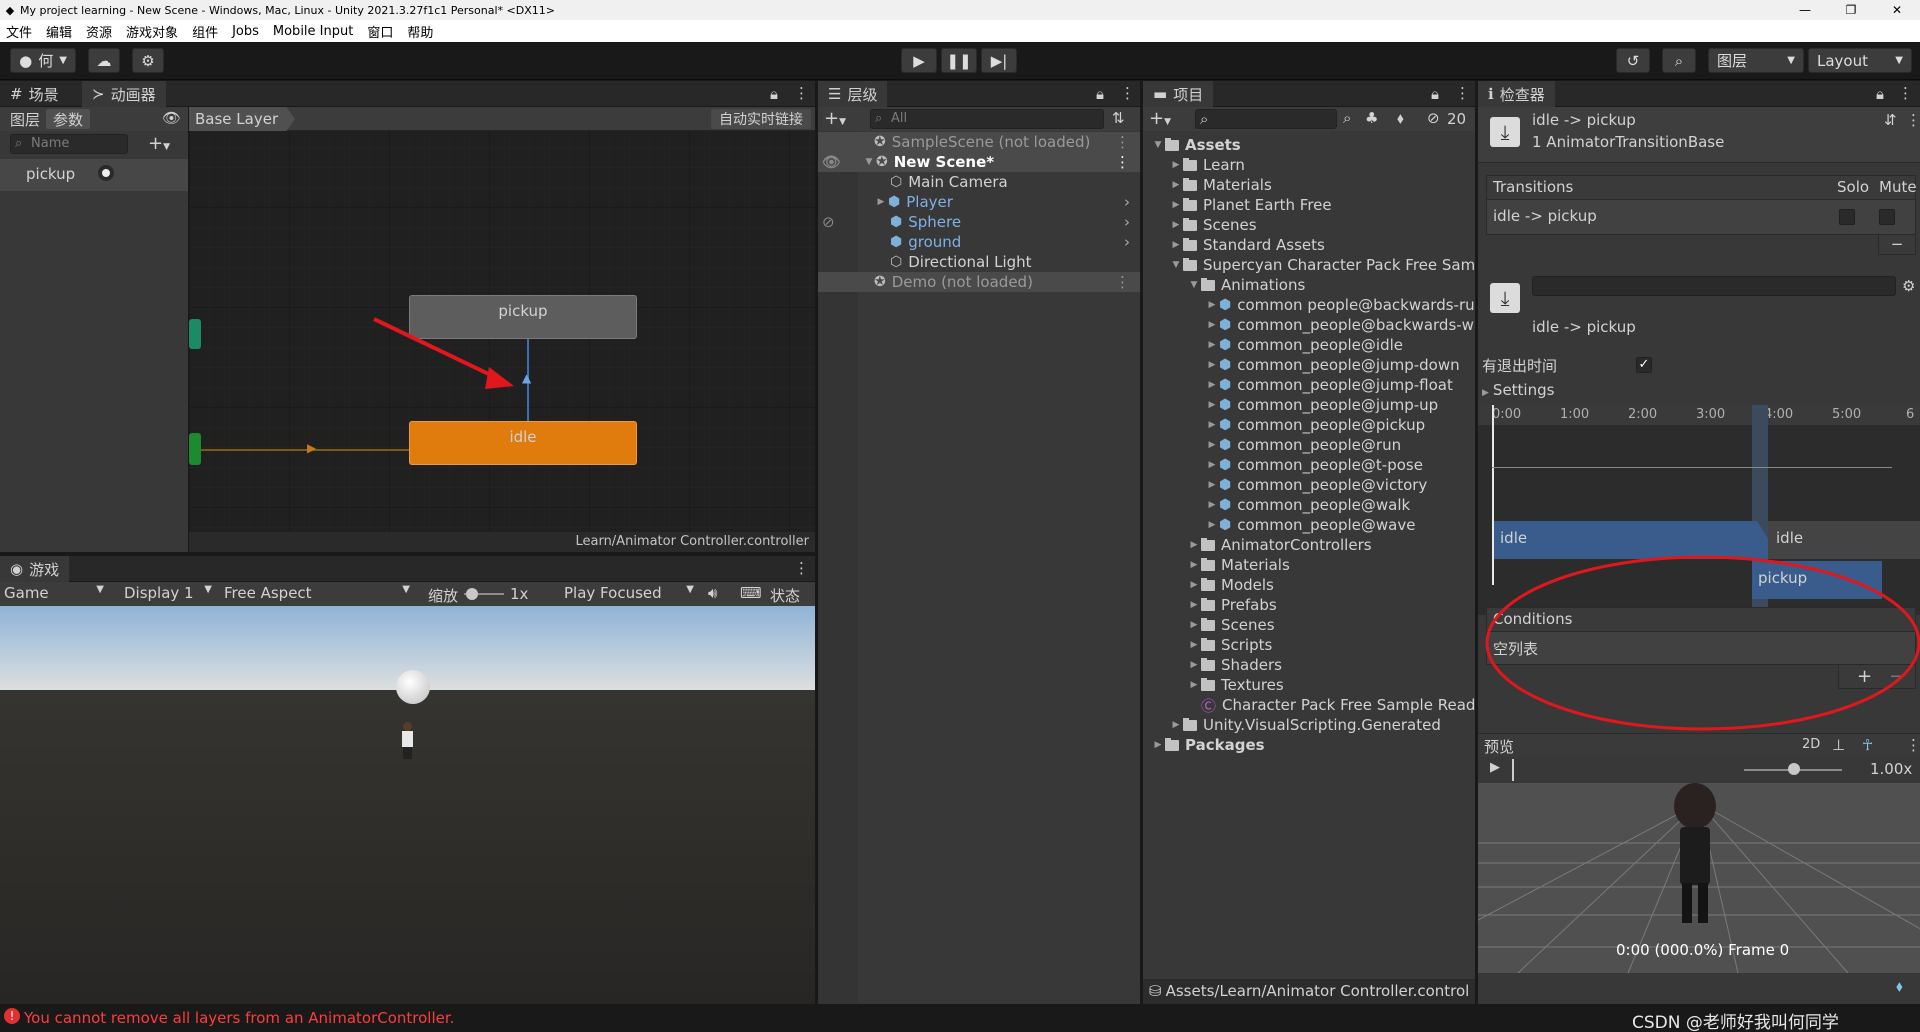 Image resolution: width=1920 pixels, height=1032 pixels. Describe the element at coordinates (420, 31) in the screenshot. I see `menu-help: 帮助` at that location.